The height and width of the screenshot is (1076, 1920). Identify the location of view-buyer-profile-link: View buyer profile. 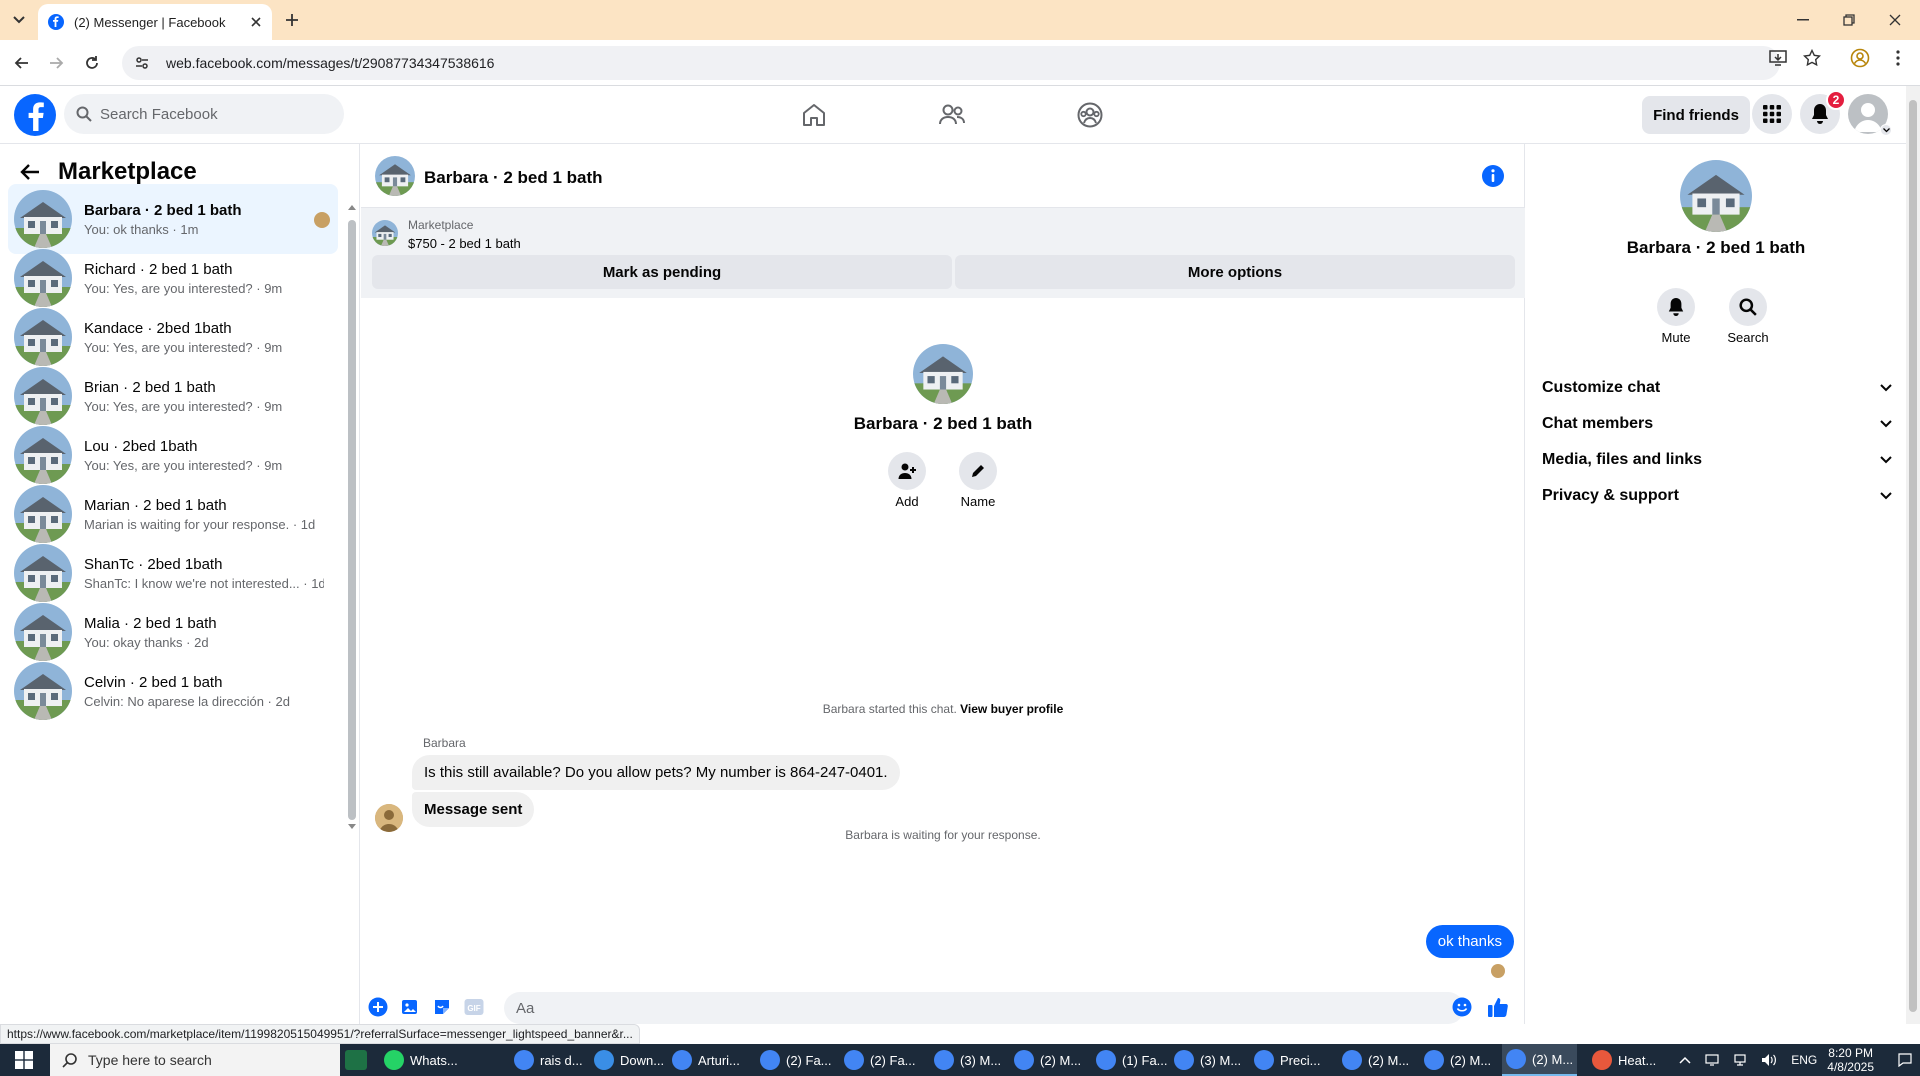
(1011, 709).